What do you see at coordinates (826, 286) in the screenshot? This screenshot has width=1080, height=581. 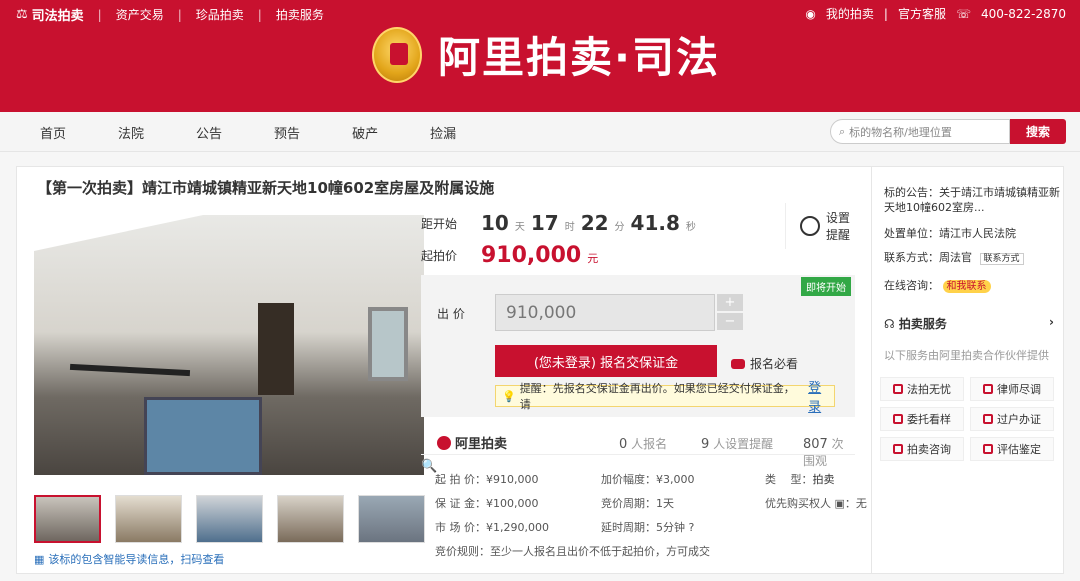 I see `status-badge: 即将开始` at bounding box center [826, 286].